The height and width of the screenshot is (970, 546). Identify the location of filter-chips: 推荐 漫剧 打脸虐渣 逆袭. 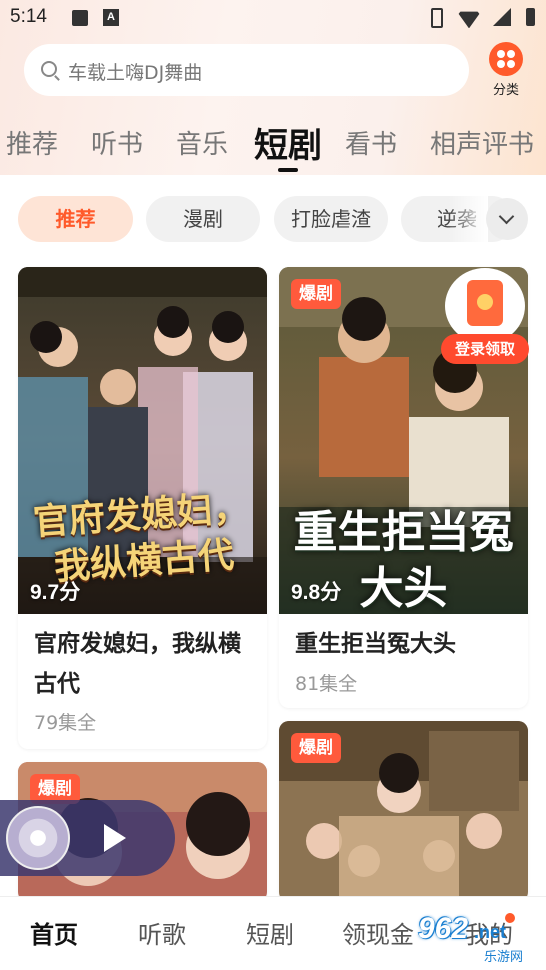
(273, 220).